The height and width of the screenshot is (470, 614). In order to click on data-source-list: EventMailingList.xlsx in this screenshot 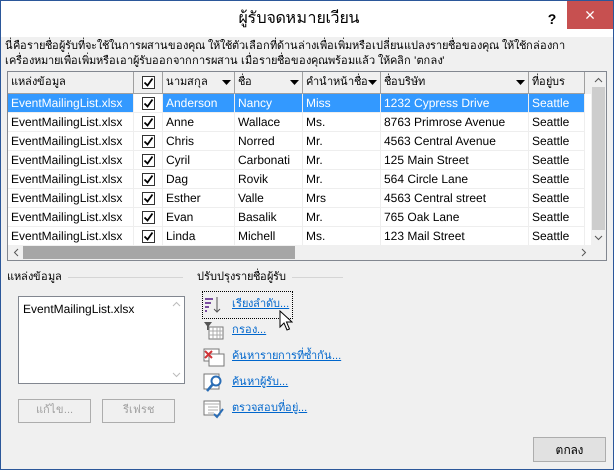, I will do `click(101, 340)`.